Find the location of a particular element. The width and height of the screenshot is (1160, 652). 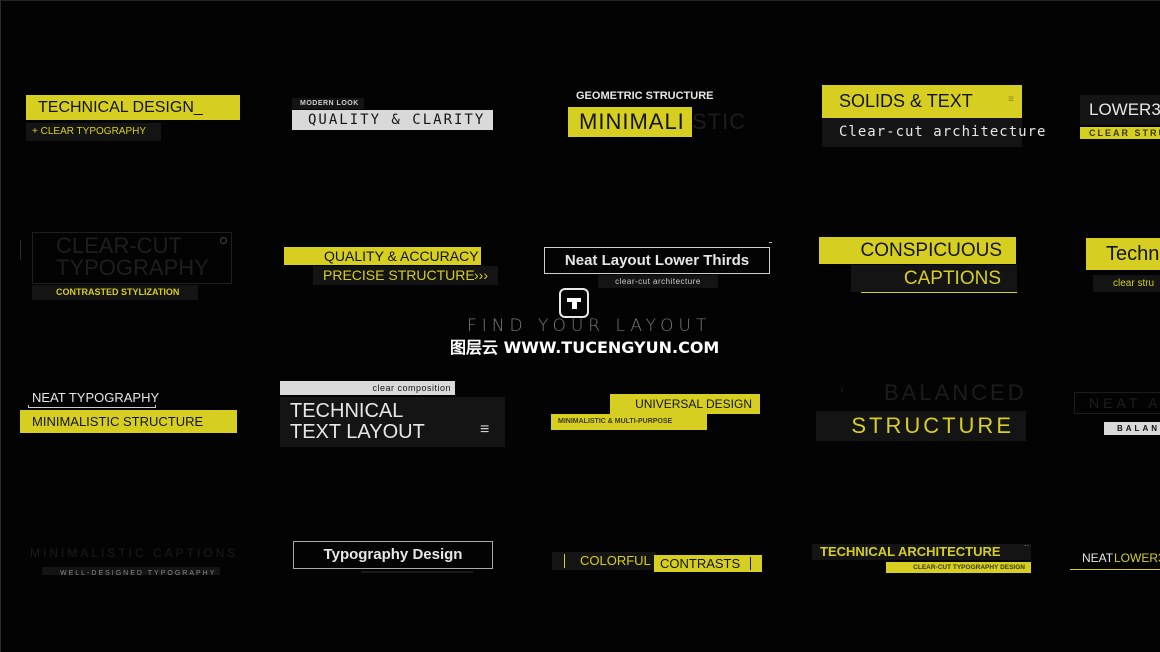

template-conspicuous-captions: CONSPICUOUS CAPTIONS is located at coordinates (919, 266).